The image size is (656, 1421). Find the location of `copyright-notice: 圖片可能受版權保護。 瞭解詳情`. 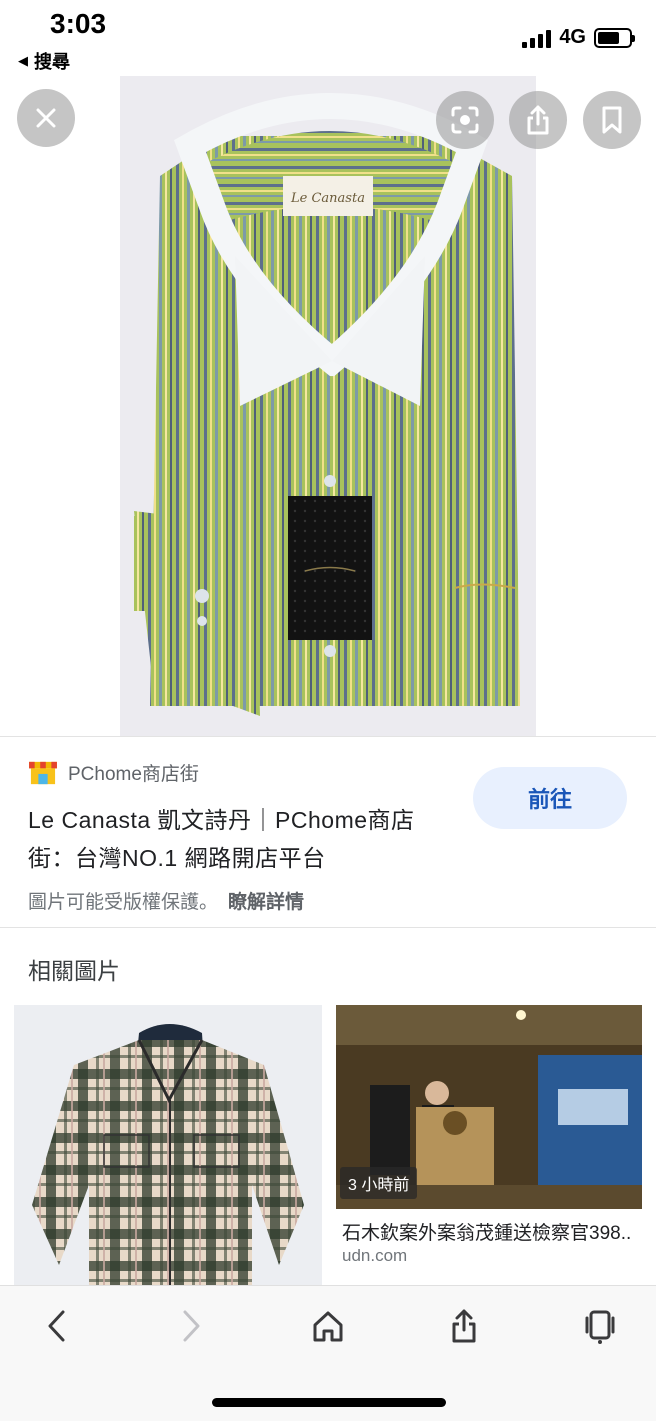

copyright-notice: 圖片可能受版權保護。 瞭解詳情 is located at coordinates (166, 900).